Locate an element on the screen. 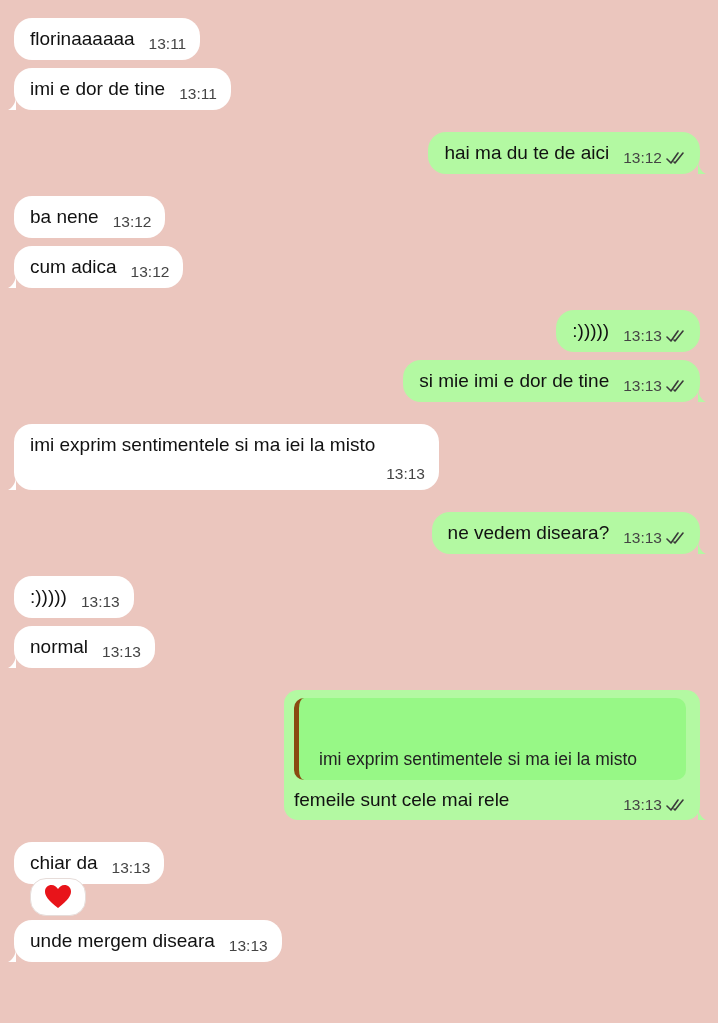  message-text: cum adica is located at coordinates (73, 267).